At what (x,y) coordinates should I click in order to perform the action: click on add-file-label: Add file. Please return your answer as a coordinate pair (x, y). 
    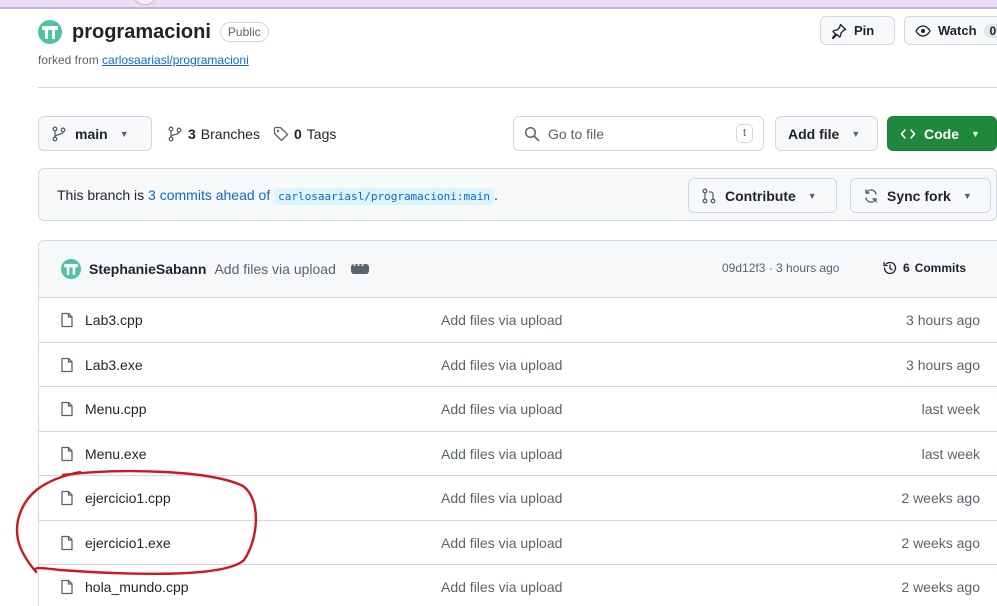
    Looking at the image, I should click on (814, 133).